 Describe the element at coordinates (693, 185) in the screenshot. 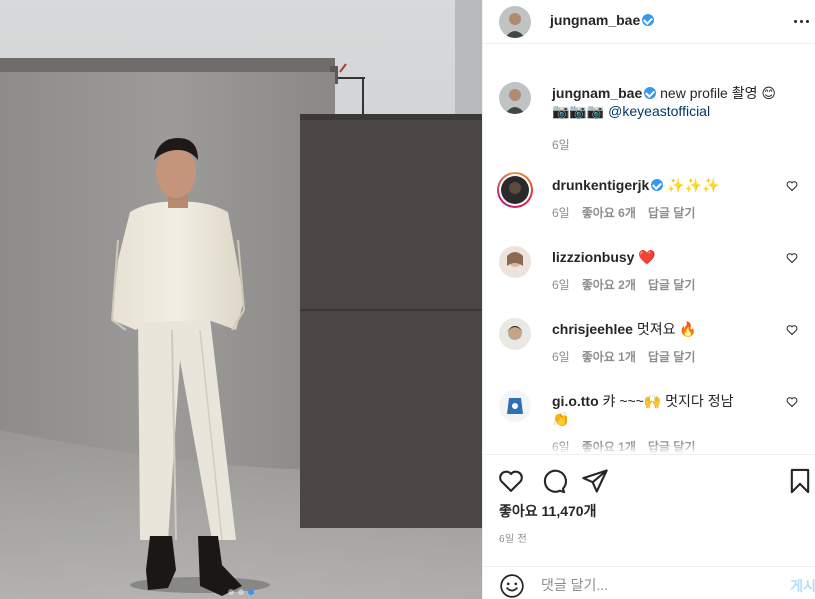

I see `comment-body: ✨✨✨` at that location.